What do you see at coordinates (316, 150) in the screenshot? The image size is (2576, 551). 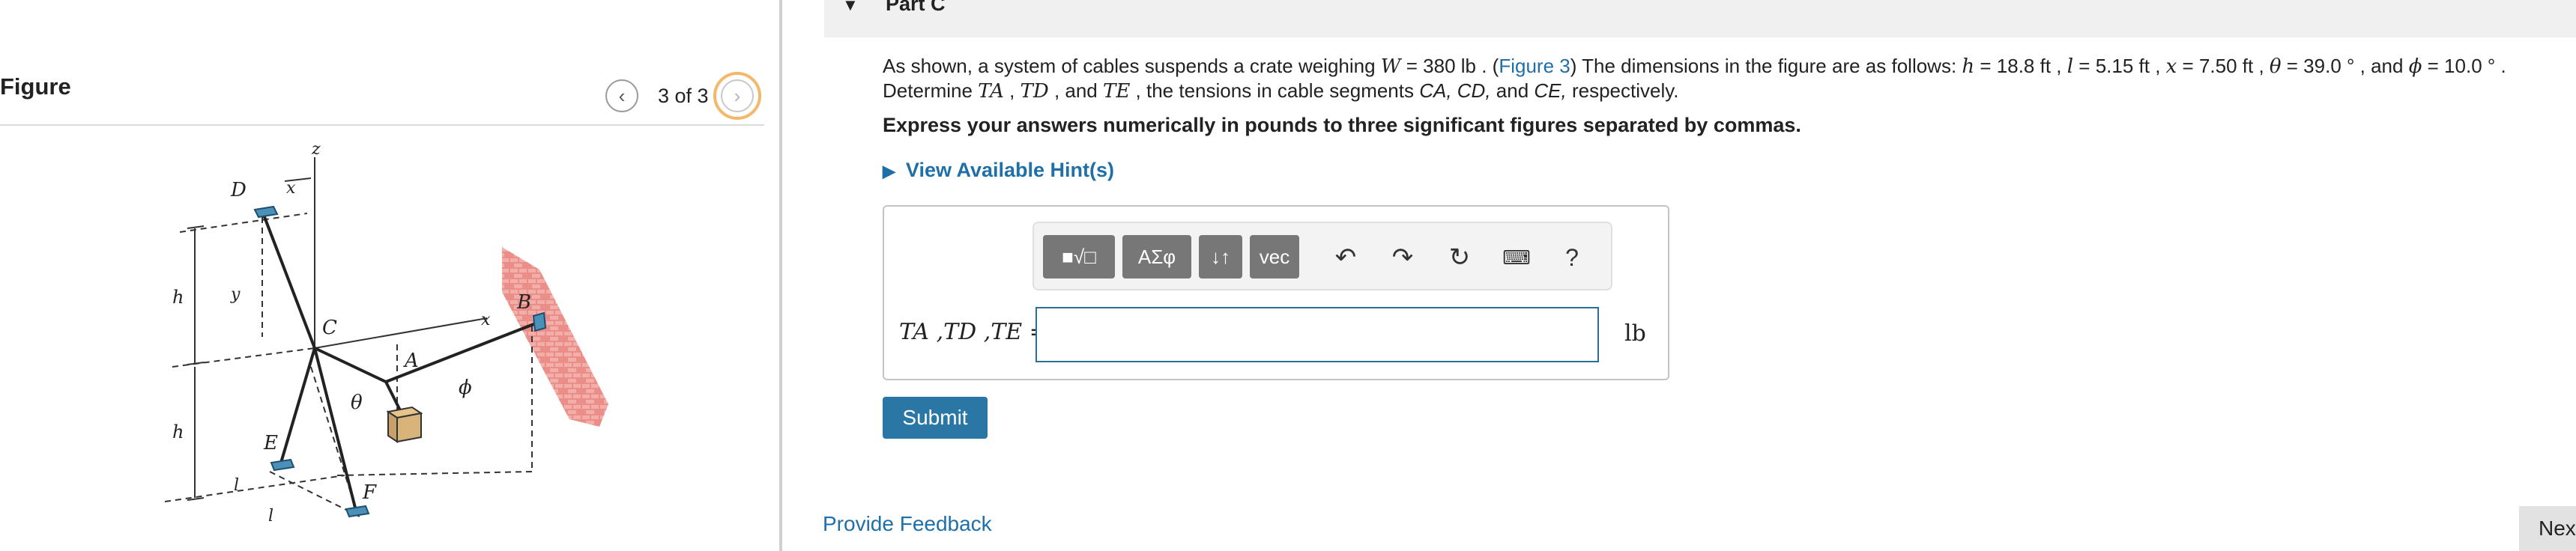 I see `label-z: z` at bounding box center [316, 150].